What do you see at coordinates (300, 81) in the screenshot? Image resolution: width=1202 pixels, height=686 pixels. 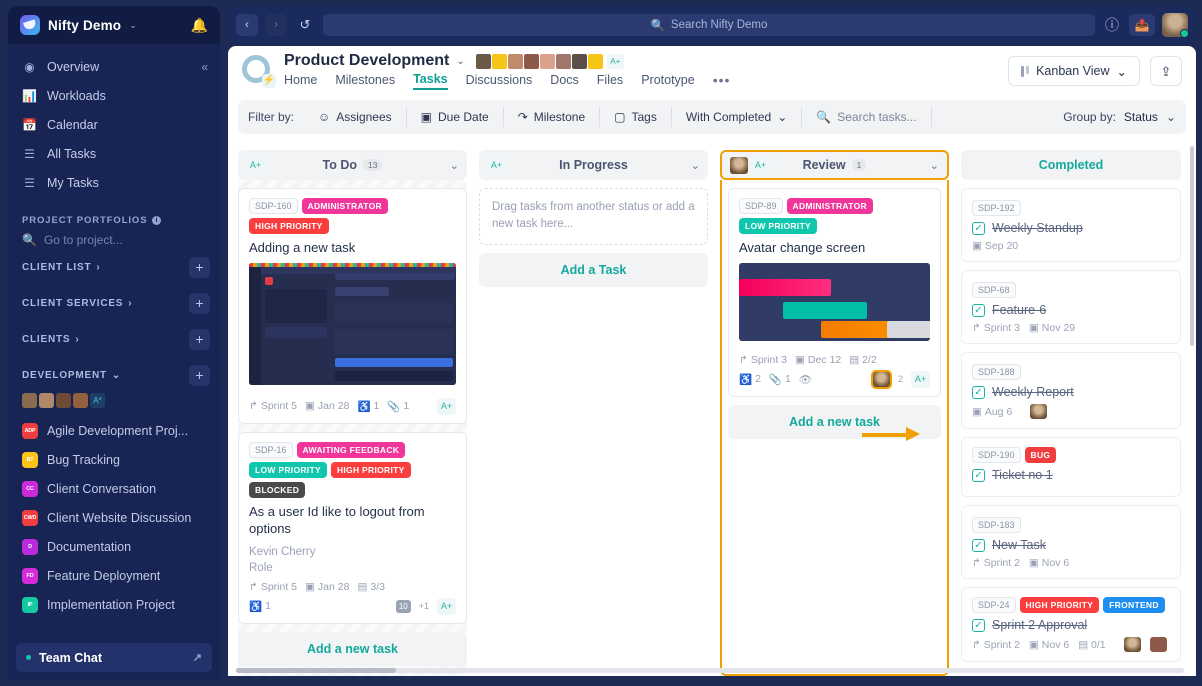 I see `tab-home: Home` at bounding box center [300, 81].